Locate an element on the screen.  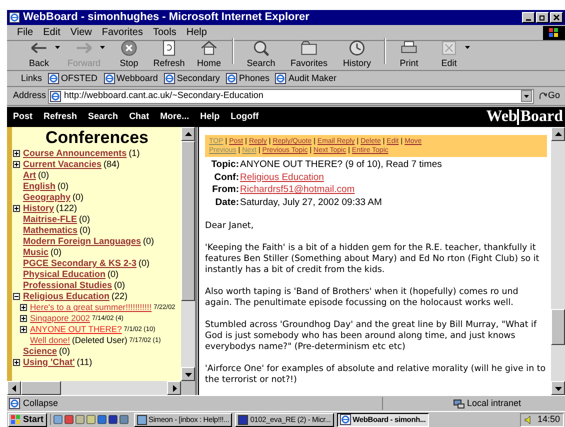
conference-link: Course Announcements is located at coordinates (75, 153).